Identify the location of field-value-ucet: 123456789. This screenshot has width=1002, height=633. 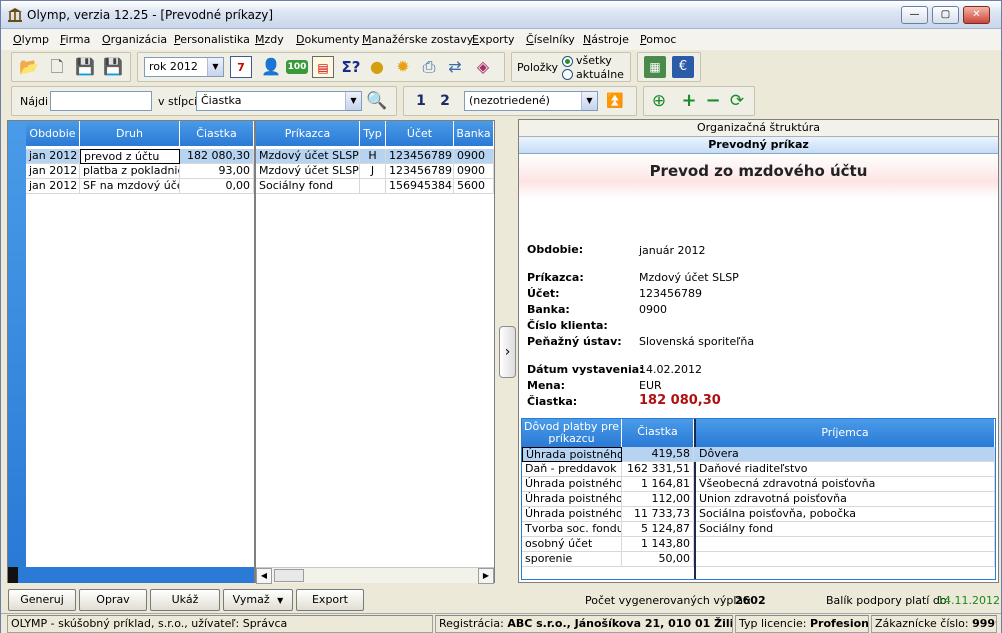
(670, 293).